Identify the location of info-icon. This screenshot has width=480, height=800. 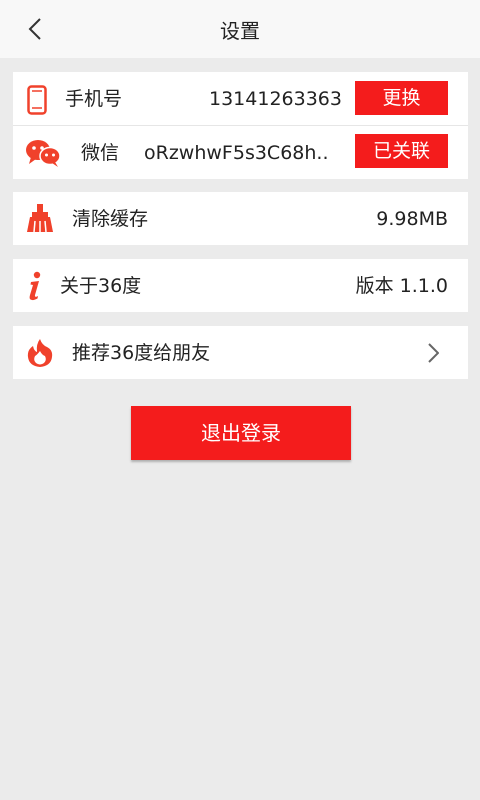
(35, 288).